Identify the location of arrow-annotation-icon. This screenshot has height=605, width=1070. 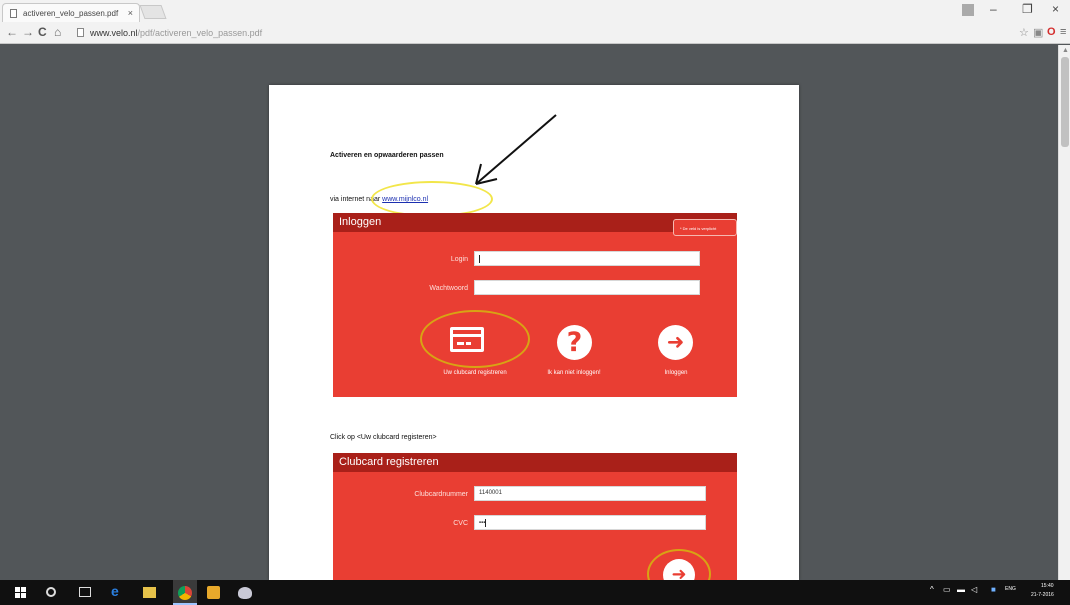
(516, 149).